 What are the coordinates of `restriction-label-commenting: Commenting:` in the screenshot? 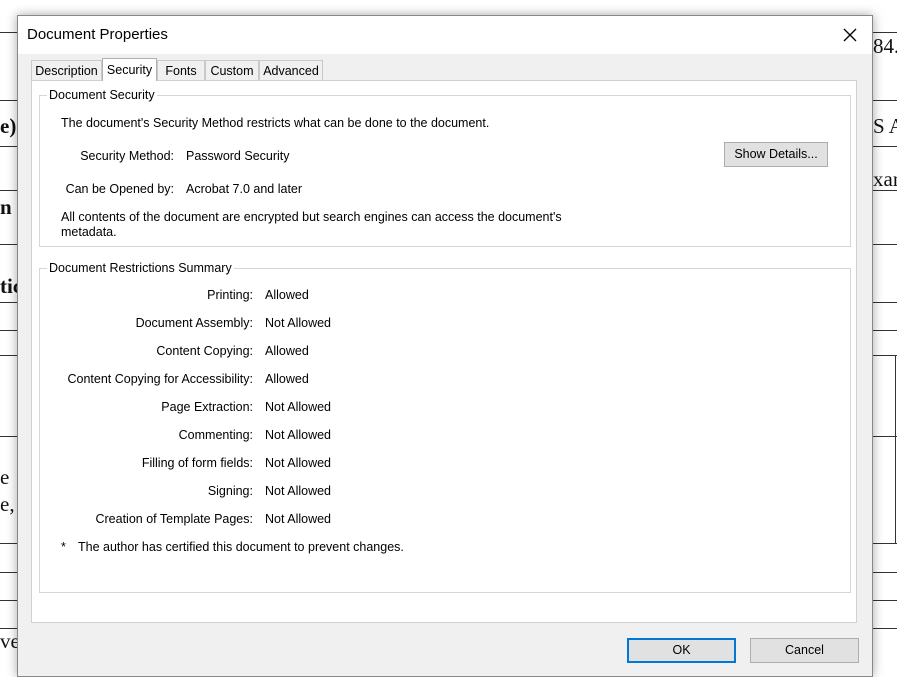 It's located at (215, 435).